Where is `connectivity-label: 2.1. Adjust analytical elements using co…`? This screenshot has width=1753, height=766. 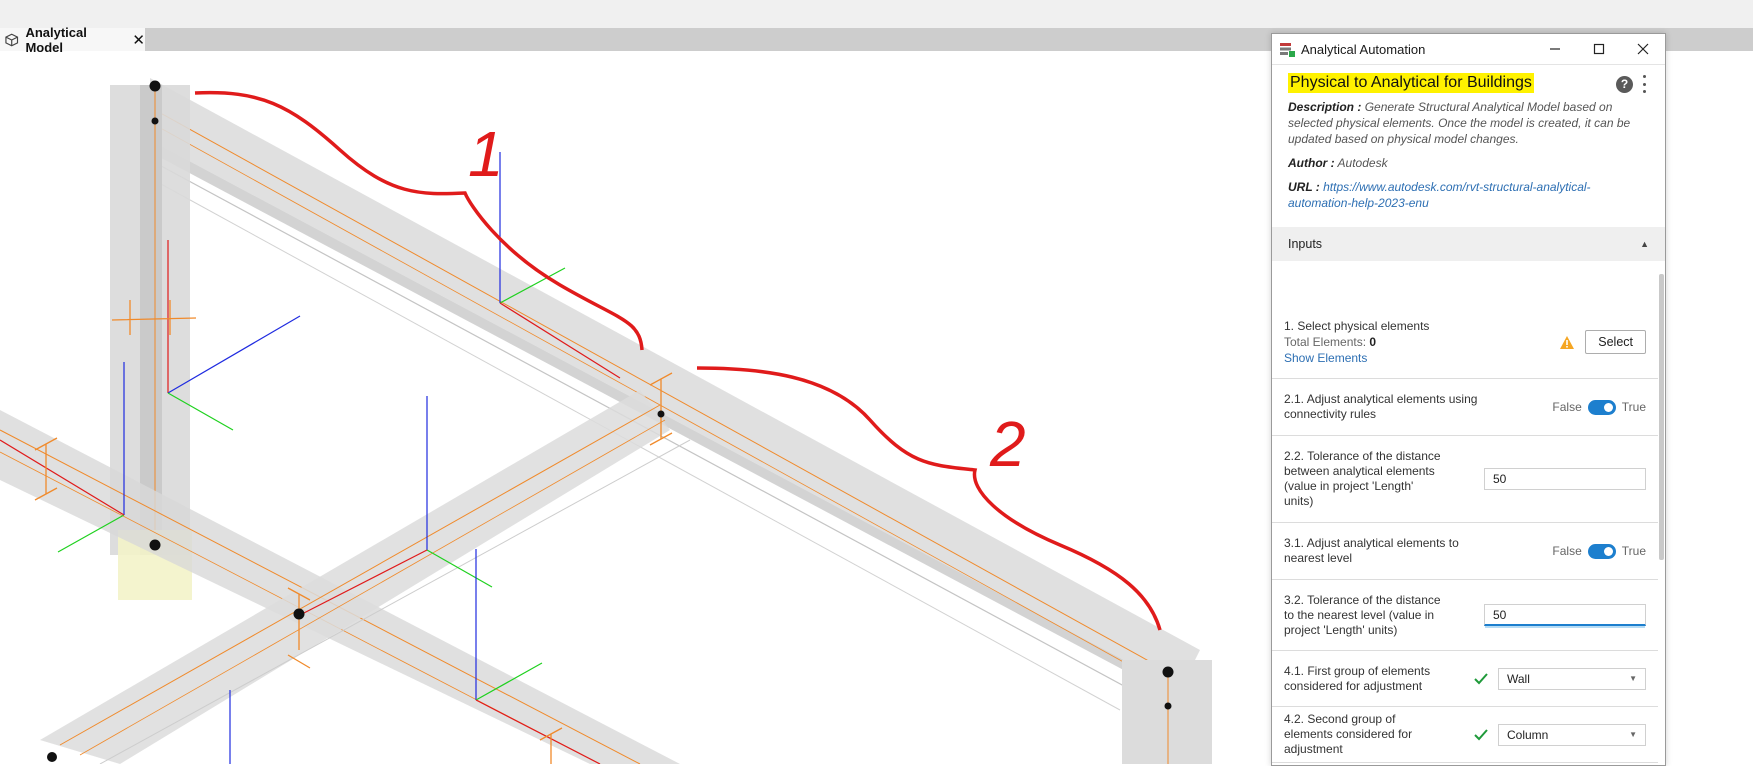 connectivity-label: 2.1. Adjust analytical elements using co… is located at coordinates (1381, 406).